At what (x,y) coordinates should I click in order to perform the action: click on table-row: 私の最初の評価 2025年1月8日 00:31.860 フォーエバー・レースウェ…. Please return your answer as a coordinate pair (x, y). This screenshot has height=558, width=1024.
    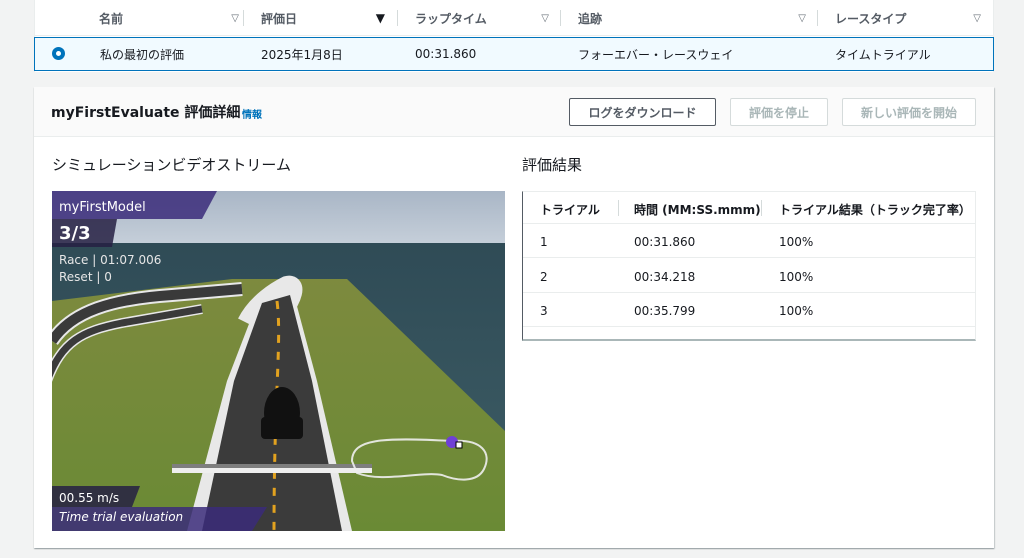
    Looking at the image, I should click on (514, 54).